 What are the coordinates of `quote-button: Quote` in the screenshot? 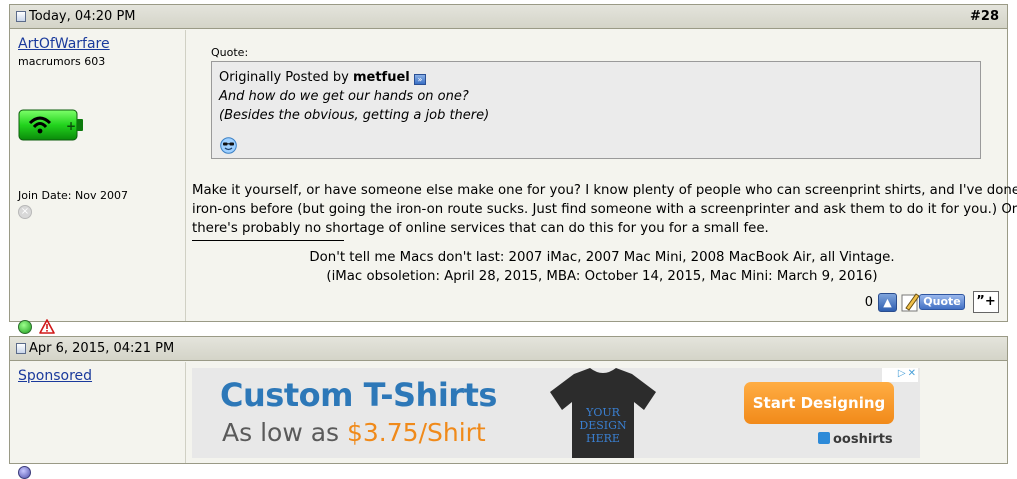 It's located at (935, 302).